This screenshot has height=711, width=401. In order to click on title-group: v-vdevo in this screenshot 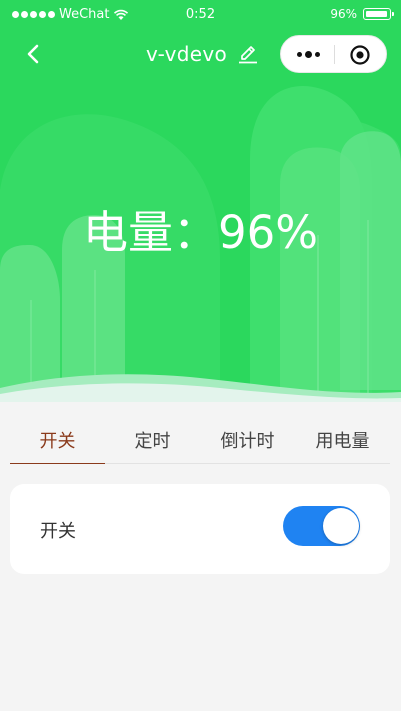, I will do `click(202, 54)`.